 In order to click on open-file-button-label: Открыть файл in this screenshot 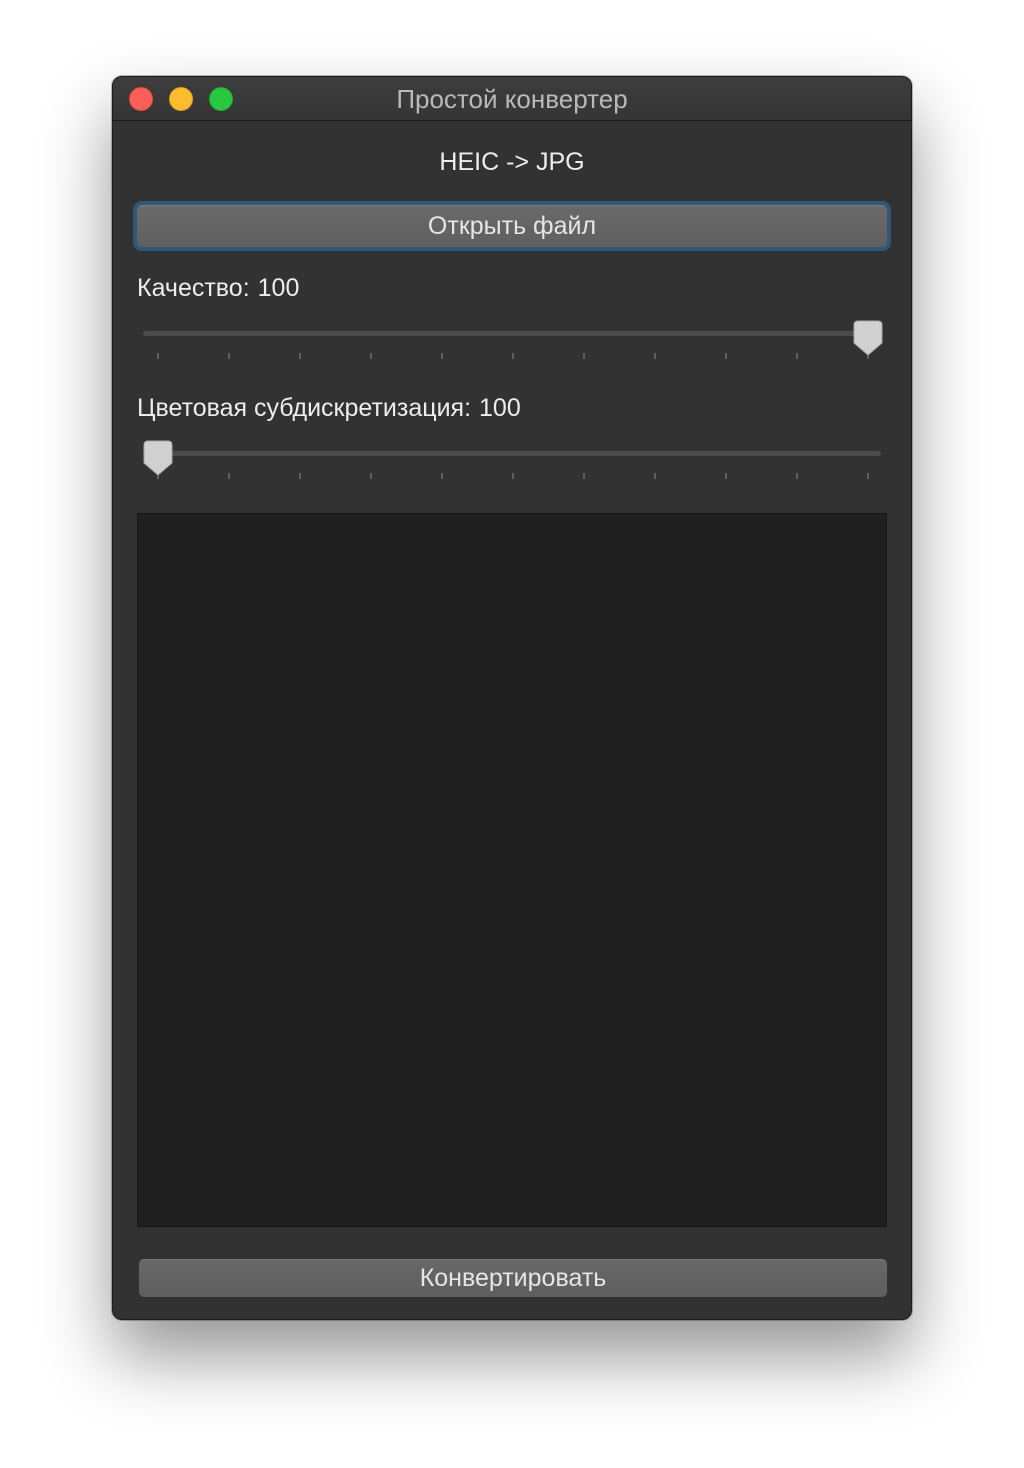, I will do `click(512, 226)`.